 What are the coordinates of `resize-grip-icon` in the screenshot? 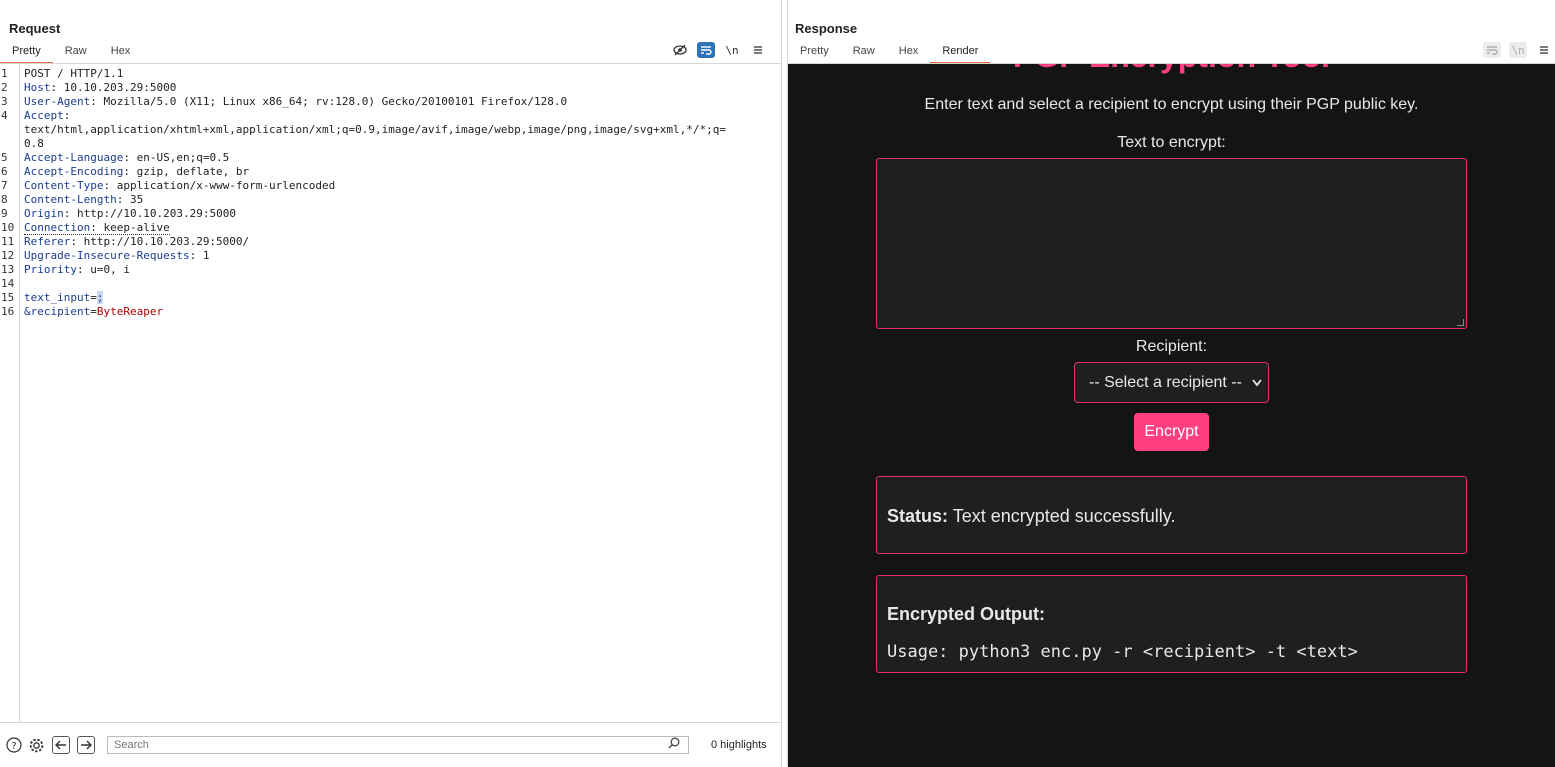 It's located at (1460, 322).